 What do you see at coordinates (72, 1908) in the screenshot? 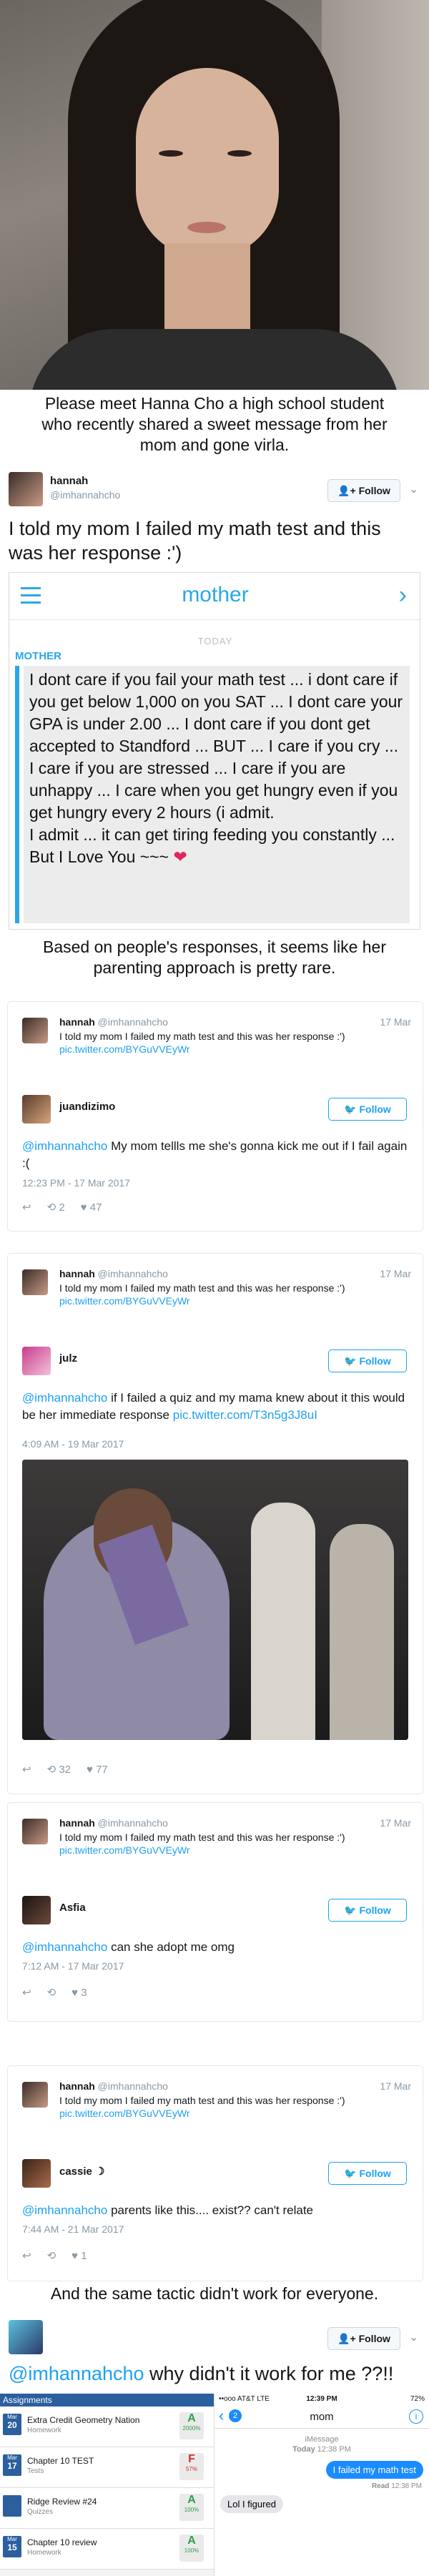
I see `reply-name: Asfia` at bounding box center [72, 1908].